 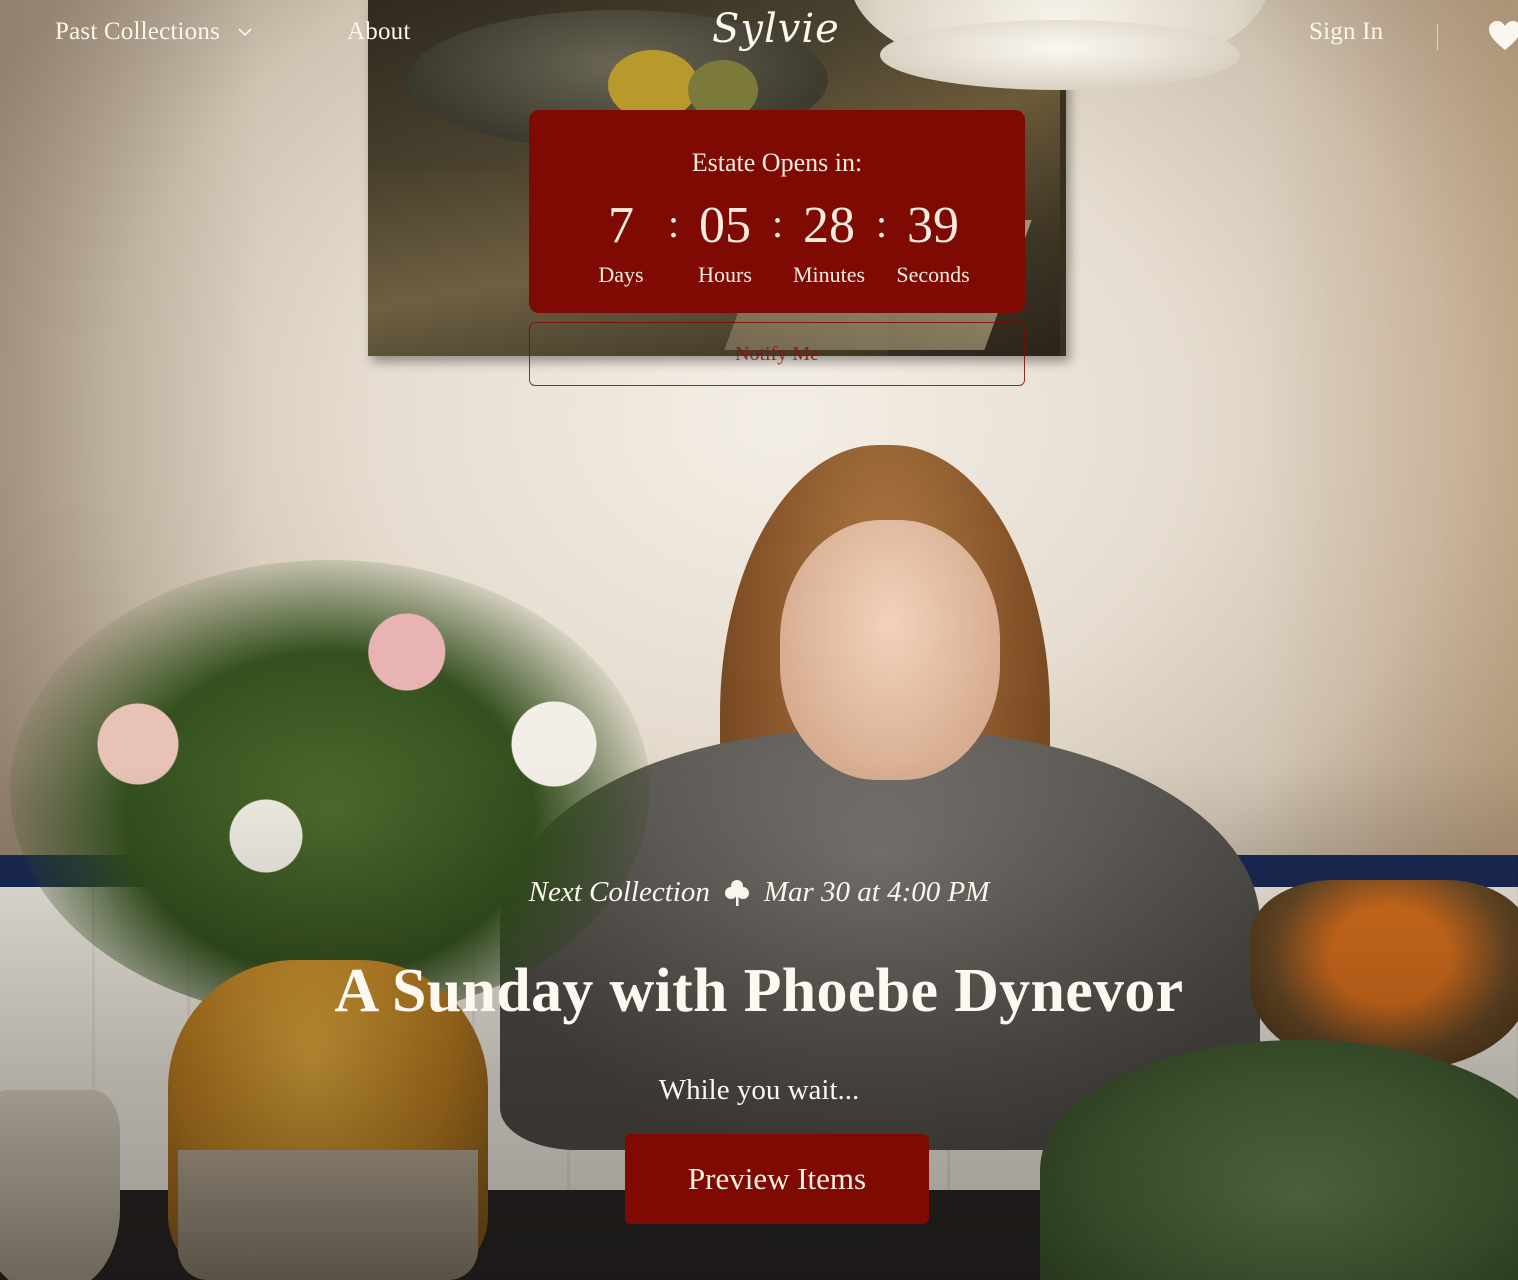 What do you see at coordinates (759, 991) in the screenshot?
I see `collection-headline: A Sunday with Phoebe Dynevor` at bounding box center [759, 991].